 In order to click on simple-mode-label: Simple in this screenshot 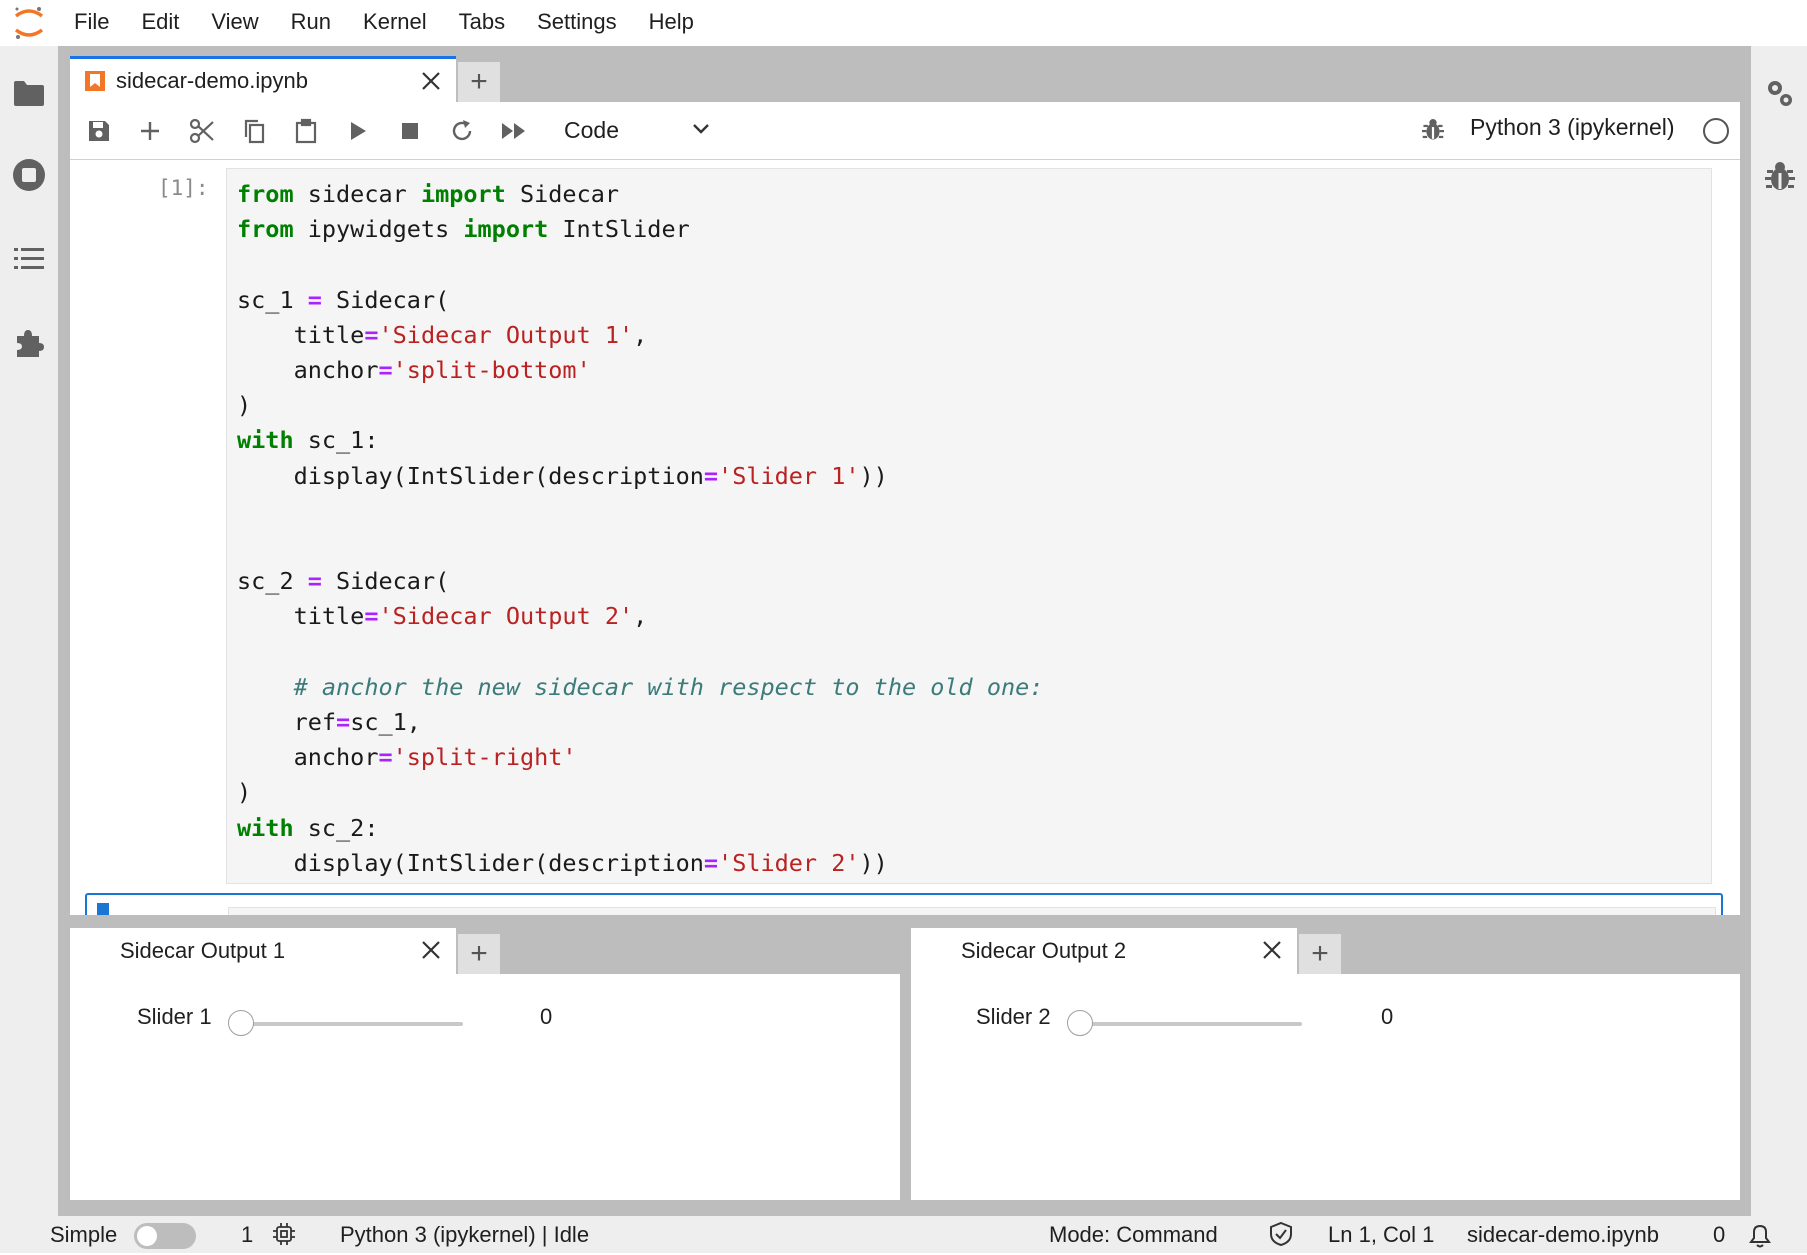, I will do `click(84, 1234)`.